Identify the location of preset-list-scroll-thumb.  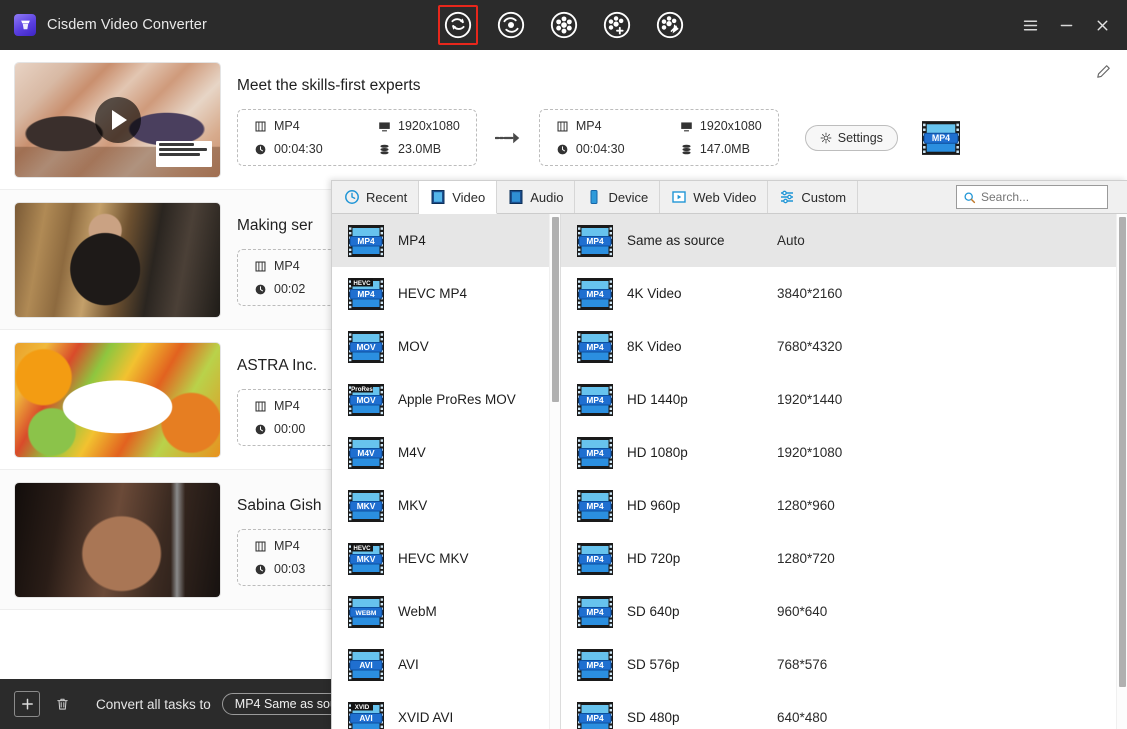
(1122, 452).